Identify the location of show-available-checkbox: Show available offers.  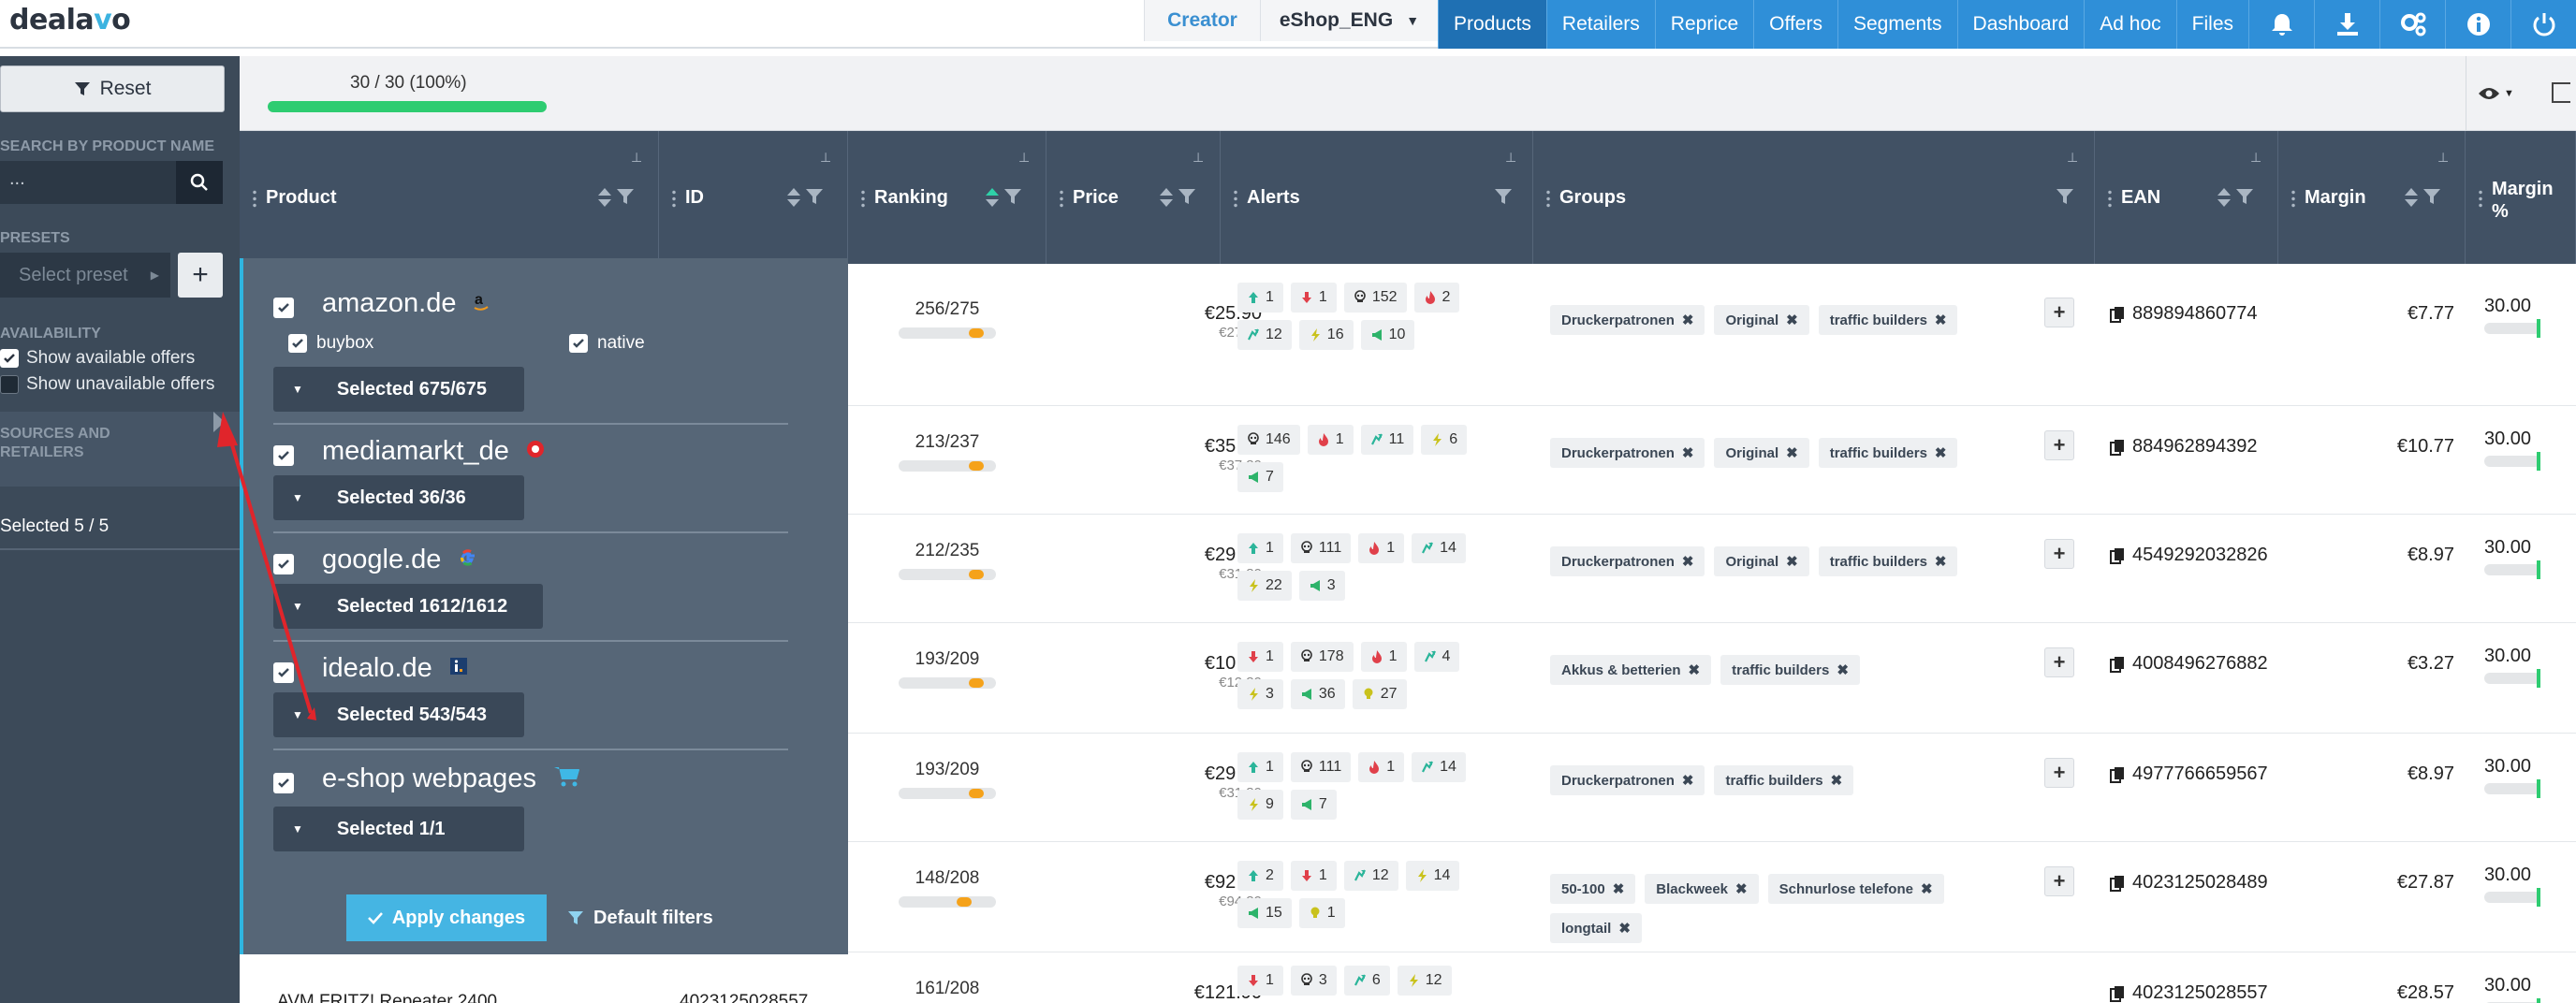
(97, 358).